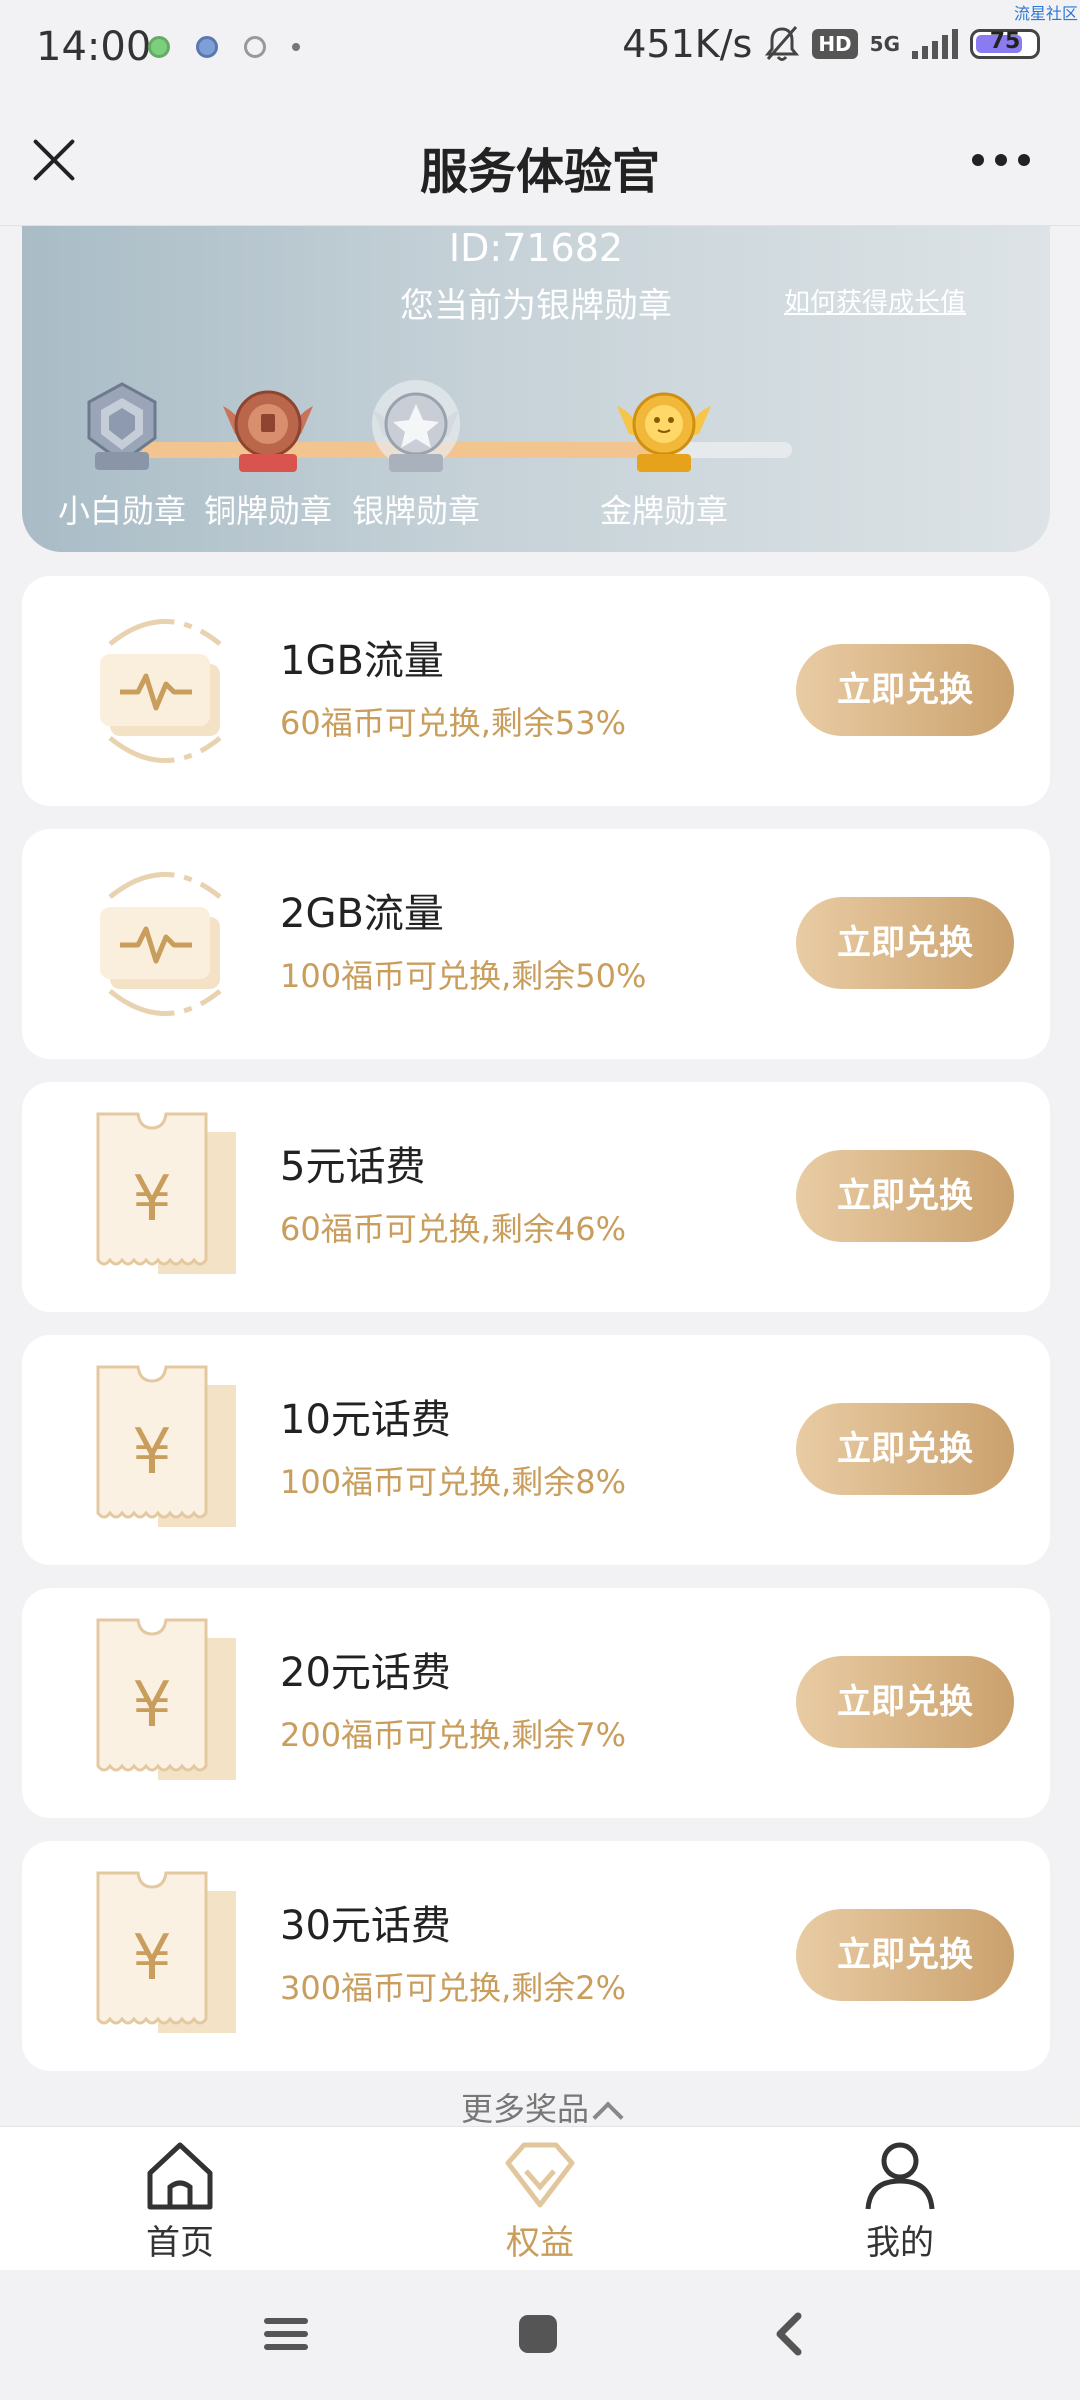 This screenshot has height=2400, width=1080. What do you see at coordinates (416, 426) in the screenshot?
I see `silver-medal-icon` at bounding box center [416, 426].